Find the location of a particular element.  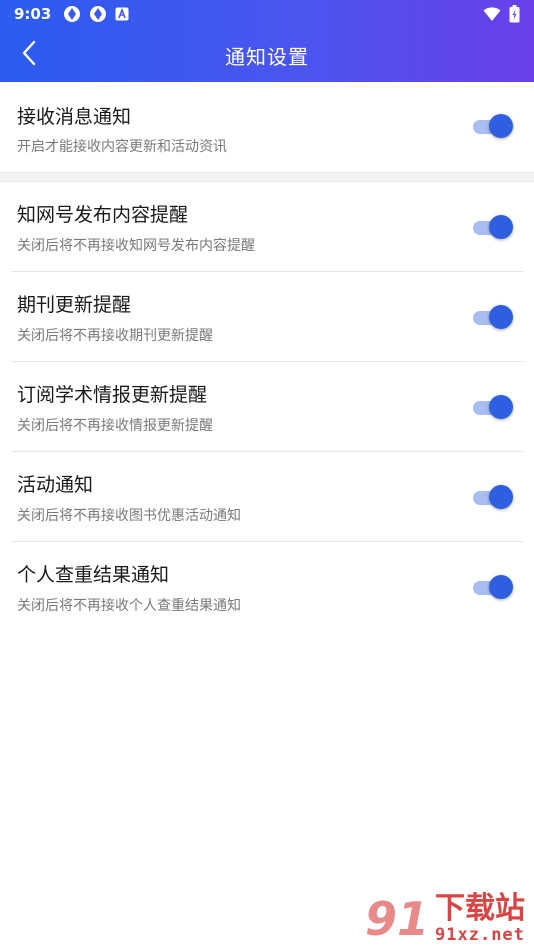

activity-notification-toggle is located at coordinates (492, 497).